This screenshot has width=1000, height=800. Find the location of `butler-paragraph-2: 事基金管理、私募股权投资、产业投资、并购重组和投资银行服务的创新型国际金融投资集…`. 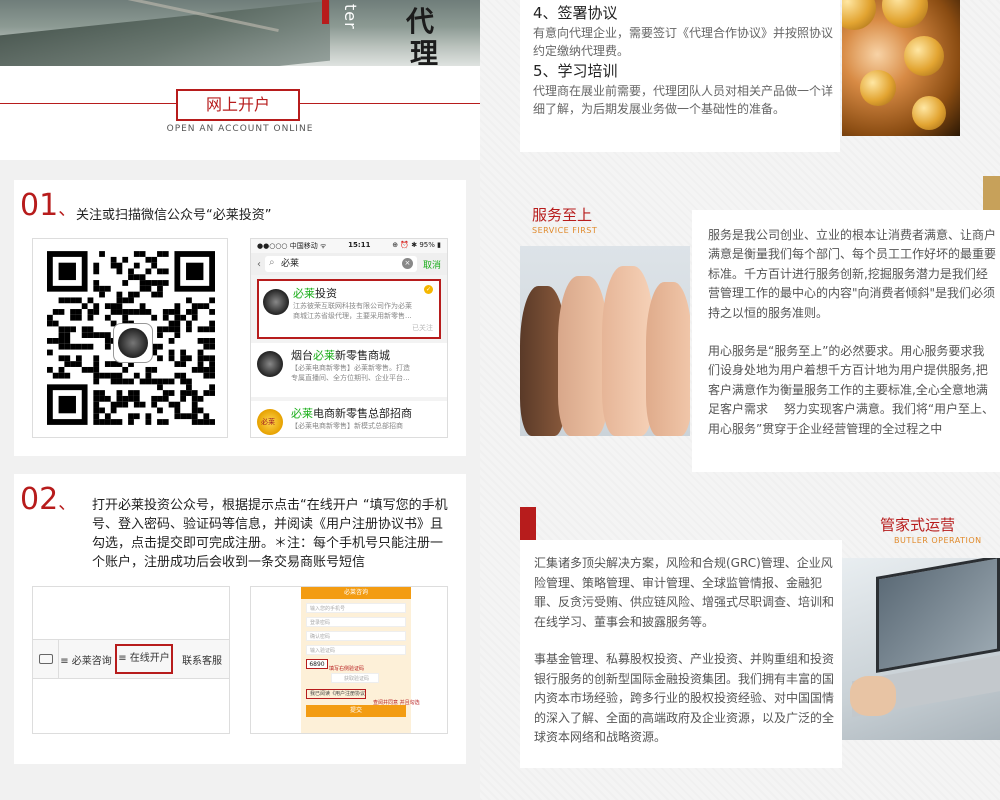

butler-paragraph-2: 事基金管理、私募股权投资、产业投资、并购重组和投资银行服务的创新型国际金融投资集… is located at coordinates (684, 698).